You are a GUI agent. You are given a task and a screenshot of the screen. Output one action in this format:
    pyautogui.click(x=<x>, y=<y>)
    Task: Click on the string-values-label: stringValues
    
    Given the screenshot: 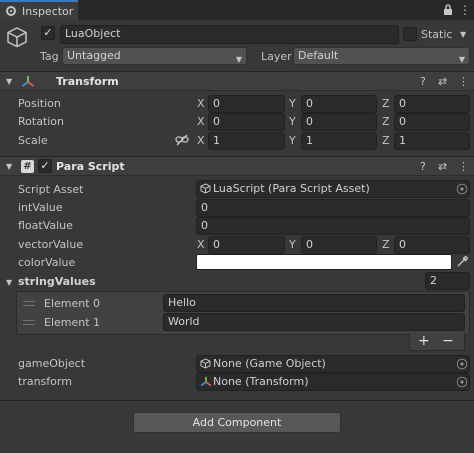 What is the action you would take?
    pyautogui.click(x=57, y=281)
    